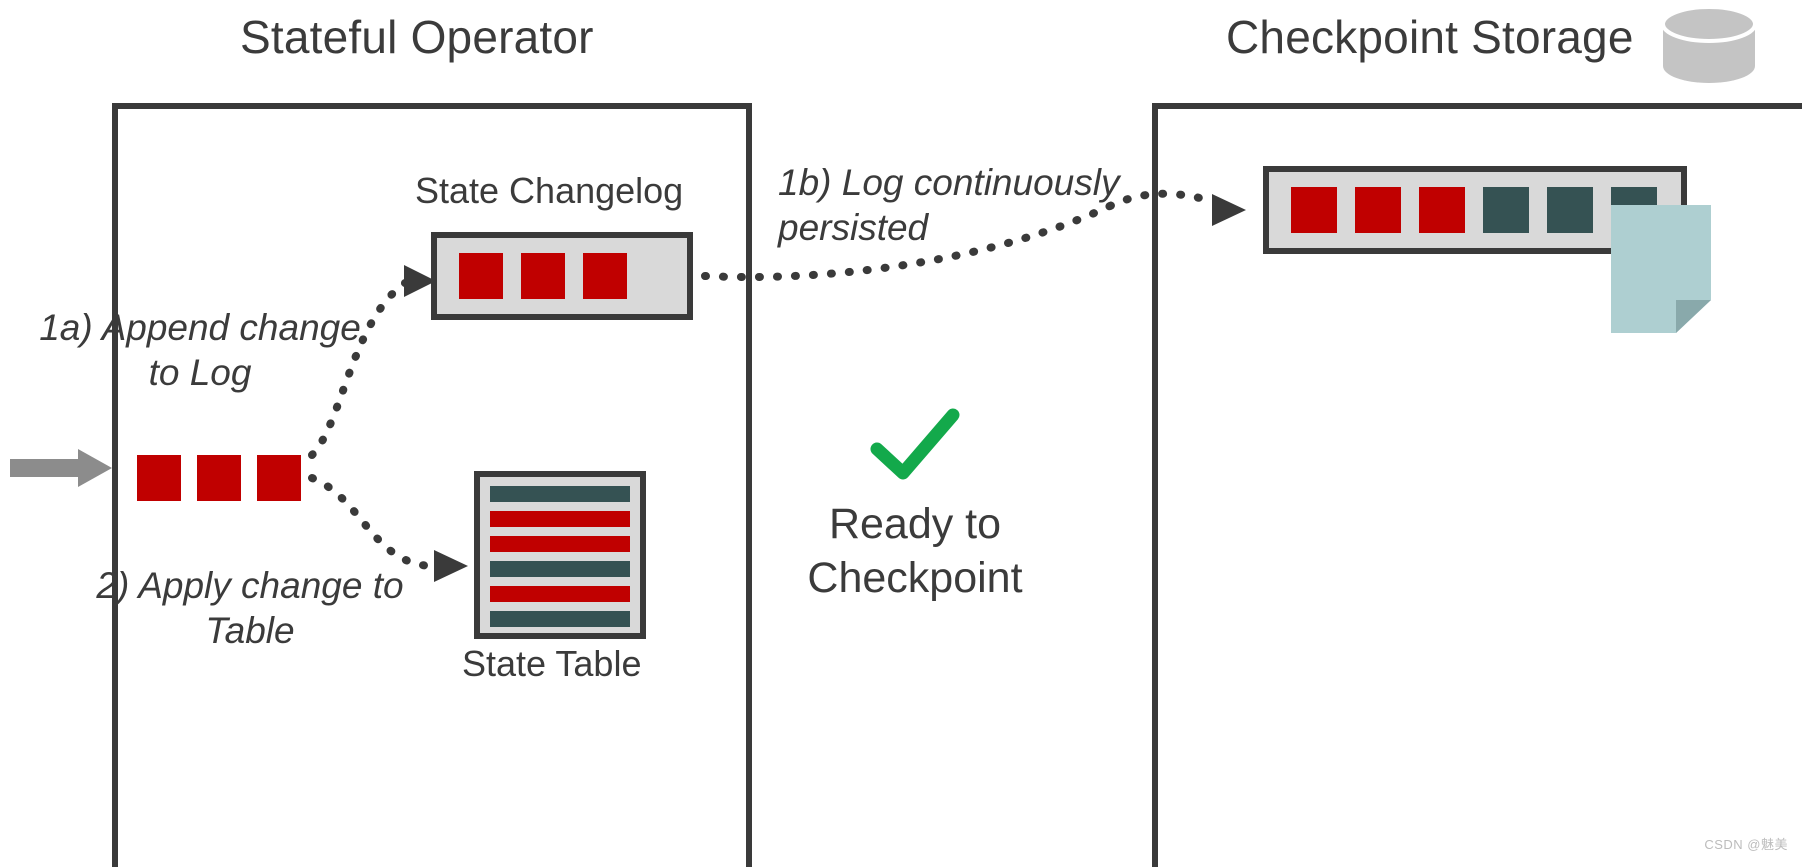 The height and width of the screenshot is (867, 1802). I want to click on left-panel-title: Stateful Operator, so click(417, 37).